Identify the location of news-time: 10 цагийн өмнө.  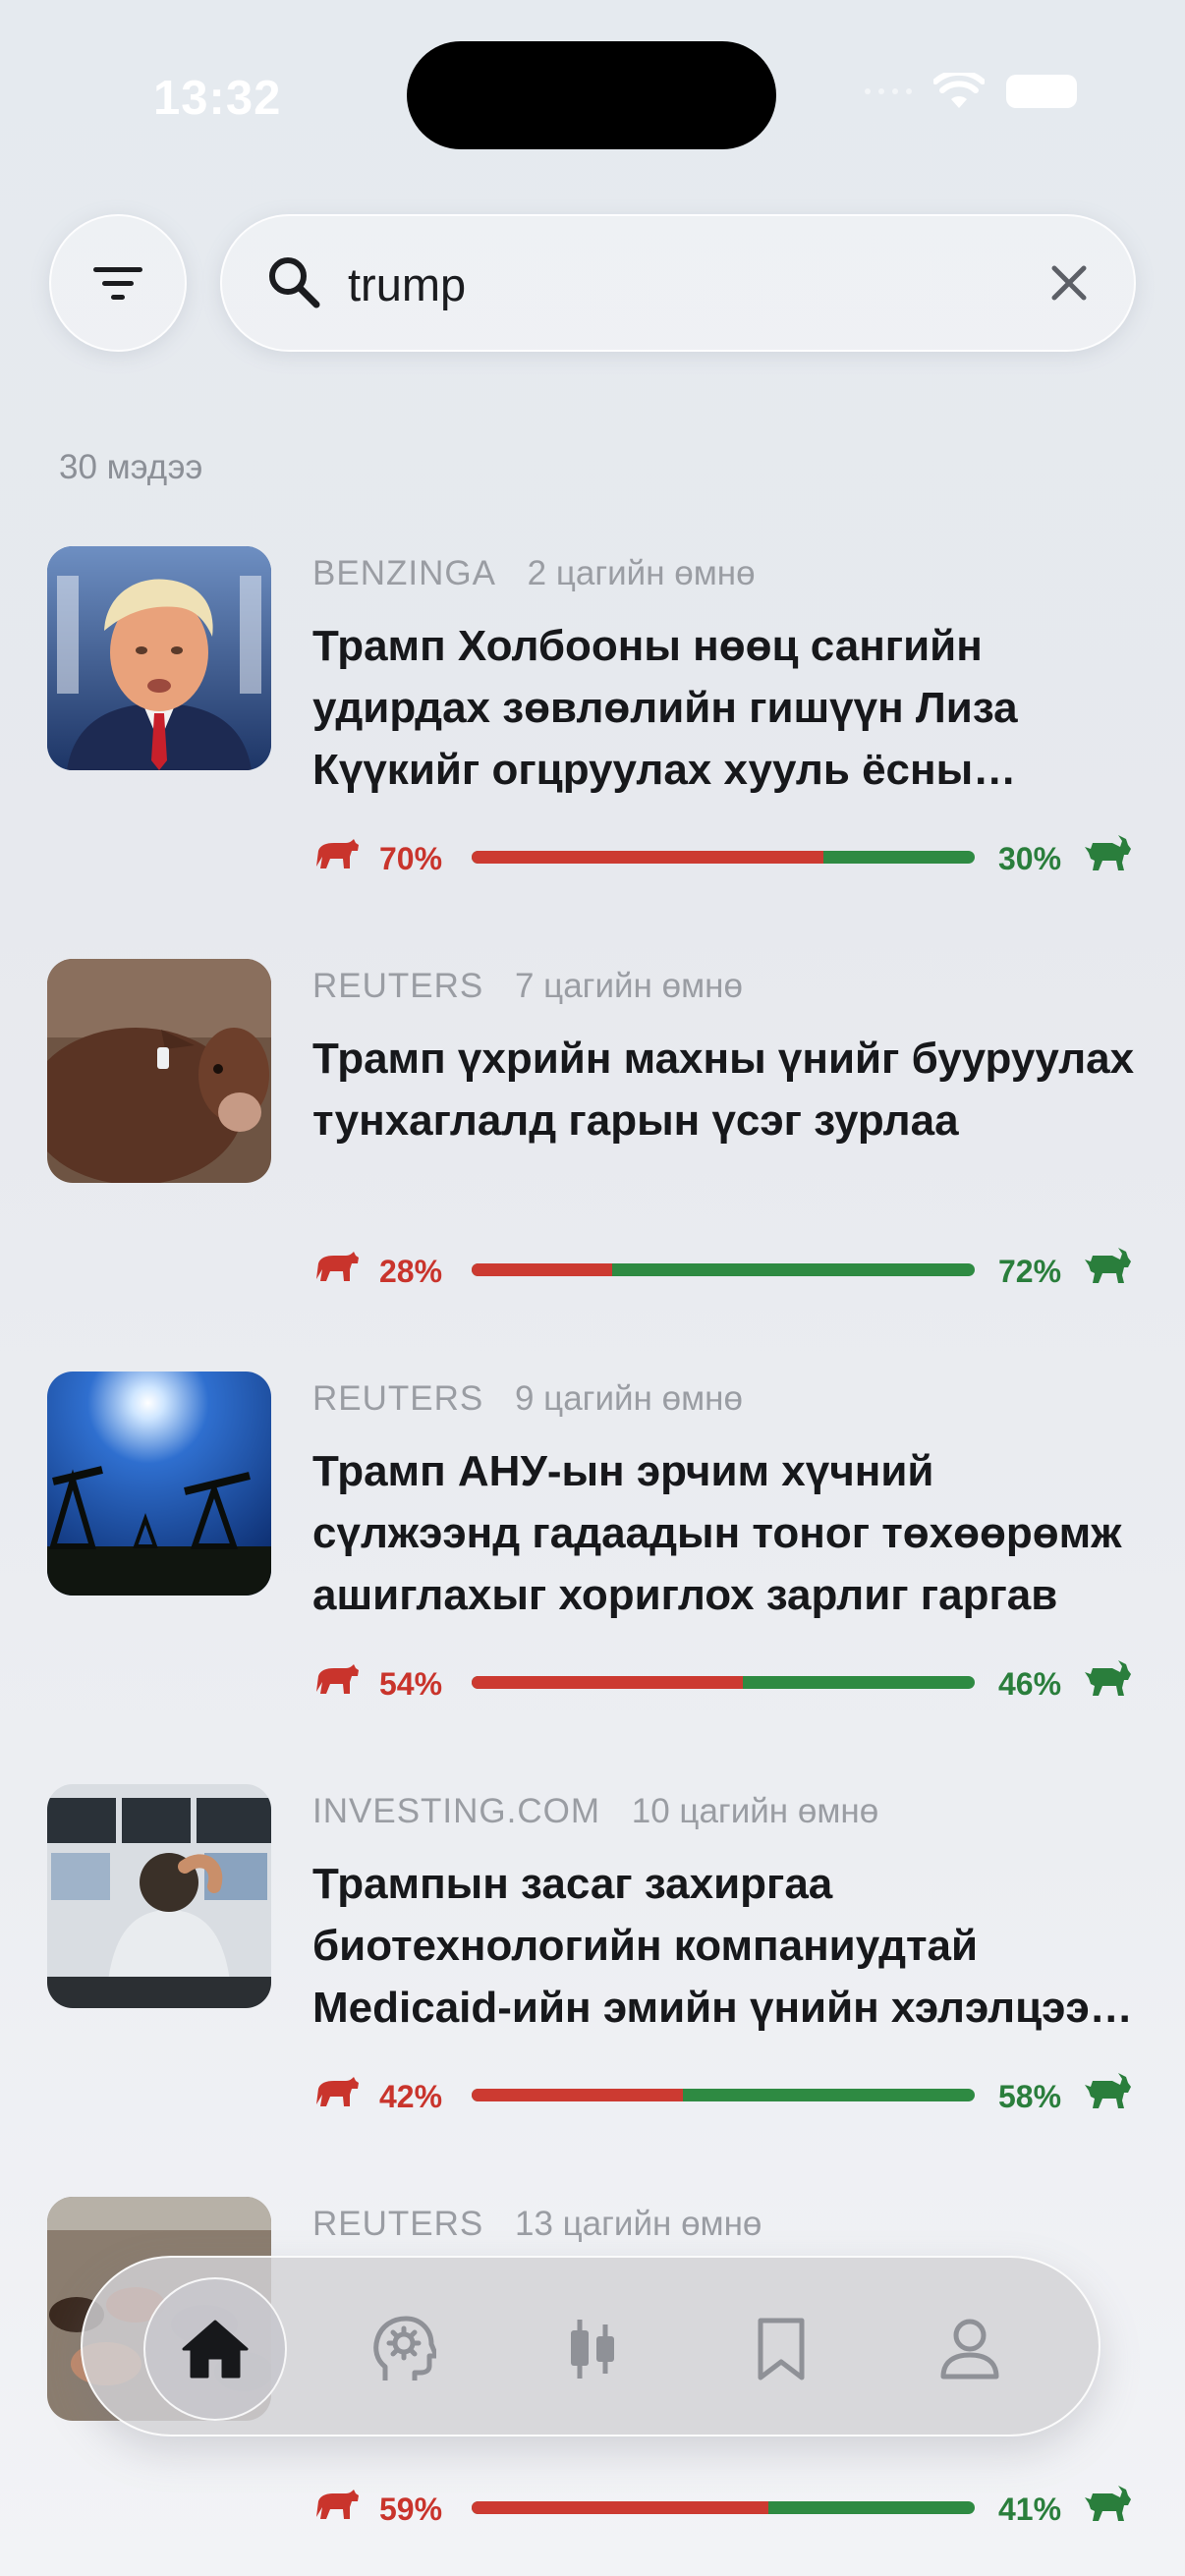
(755, 1811).